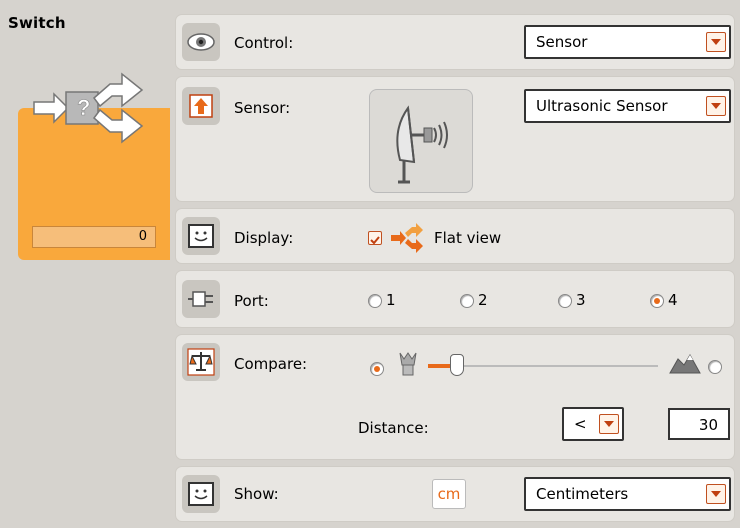 This screenshot has height=528, width=740. What do you see at coordinates (543, 365) in the screenshot?
I see `compare-slider-track` at bounding box center [543, 365].